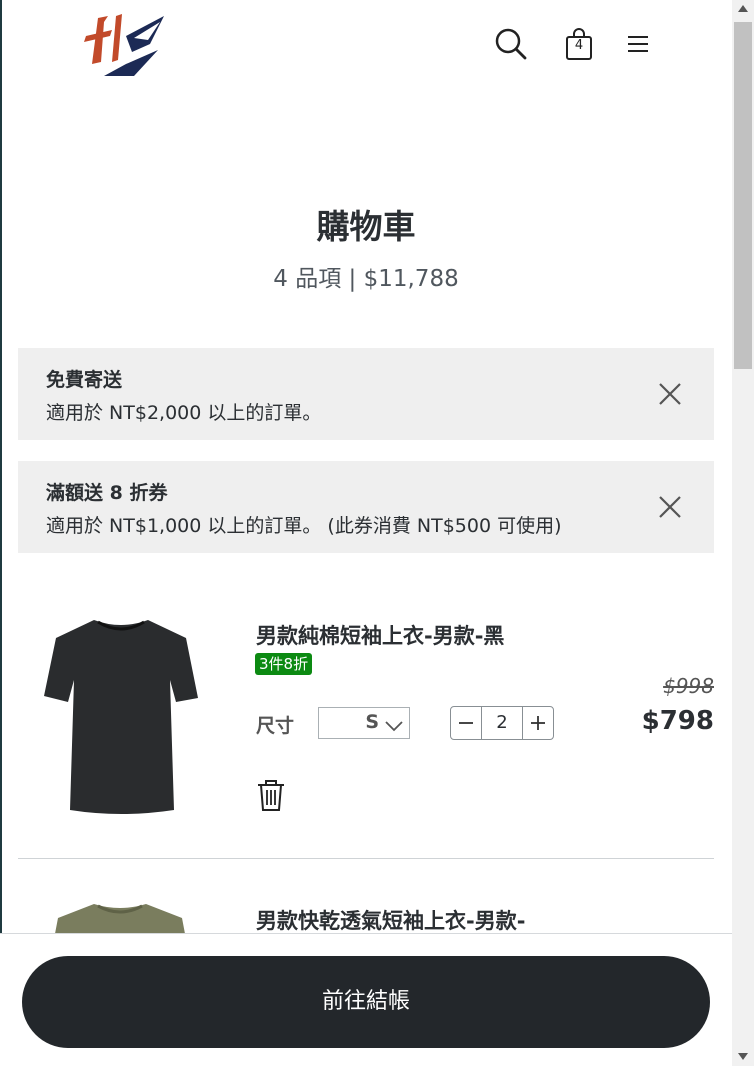  I want to click on product-name: 男款純棉短袖上衣-男款-黑, so click(380, 635).